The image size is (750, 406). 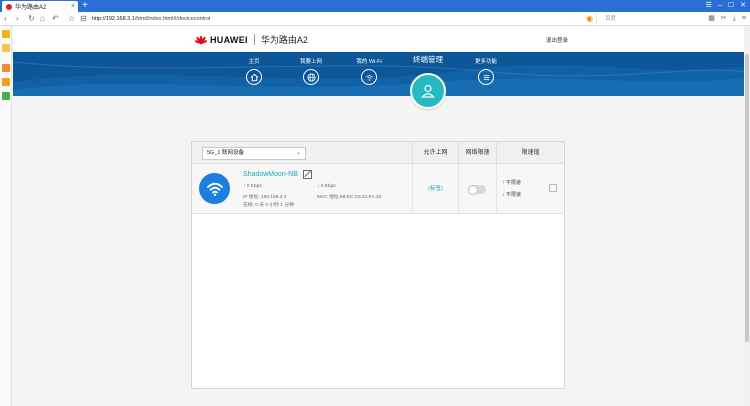 I want to click on tab-title: 华为路由A2, so click(x=31, y=8).